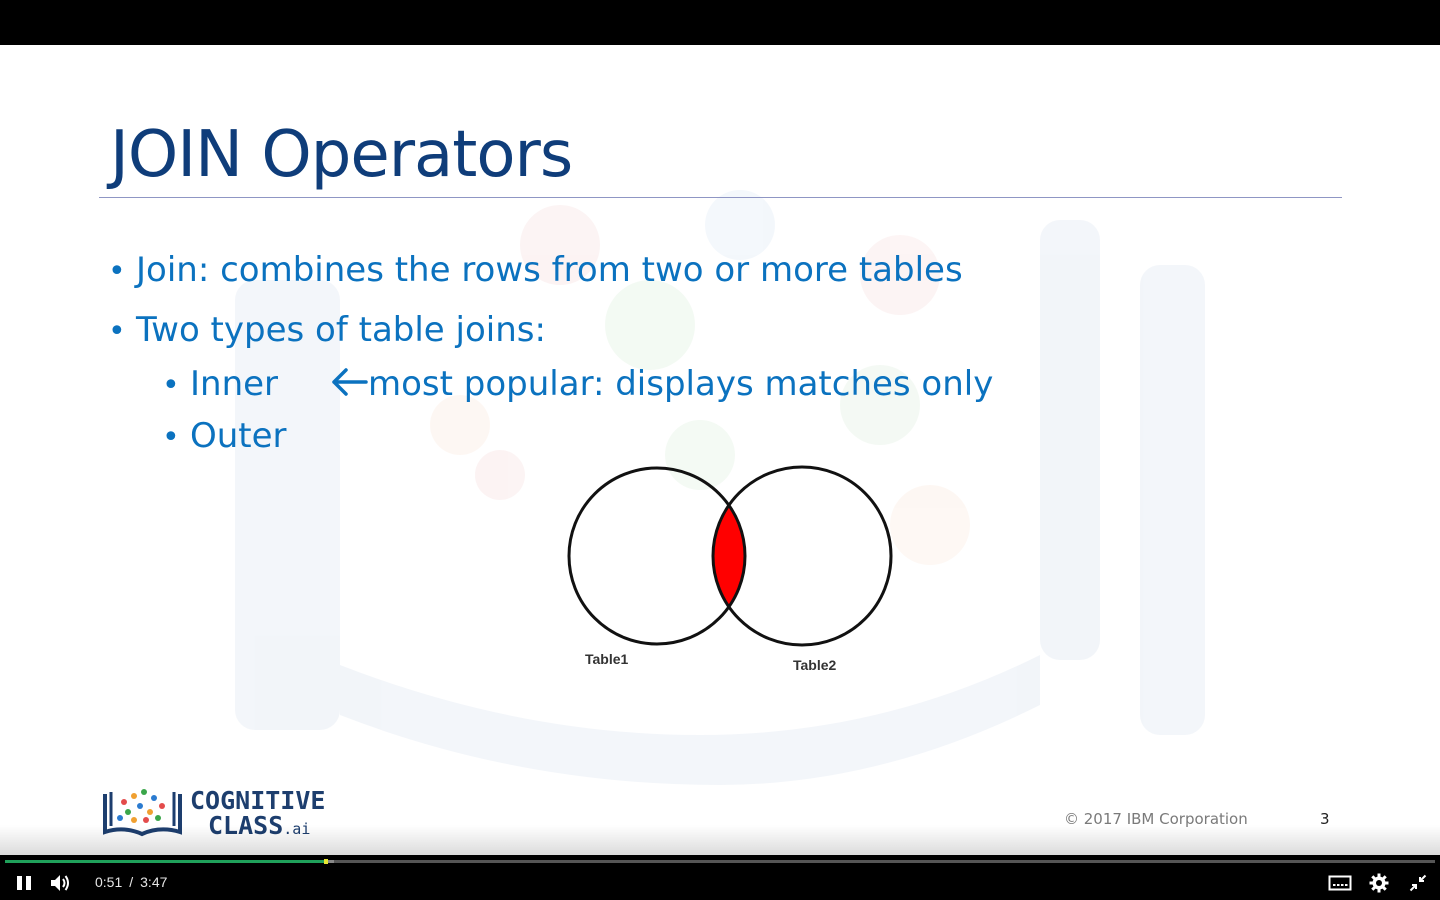 This screenshot has width=1440, height=900. I want to click on progress-bar, so click(720, 861).